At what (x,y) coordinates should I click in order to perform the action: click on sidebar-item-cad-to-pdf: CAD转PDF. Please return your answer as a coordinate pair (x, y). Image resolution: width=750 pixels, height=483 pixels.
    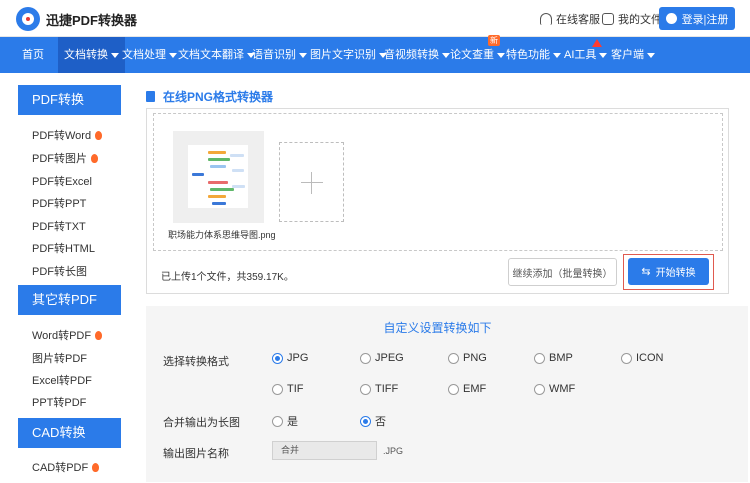
    Looking at the image, I should click on (66, 467).